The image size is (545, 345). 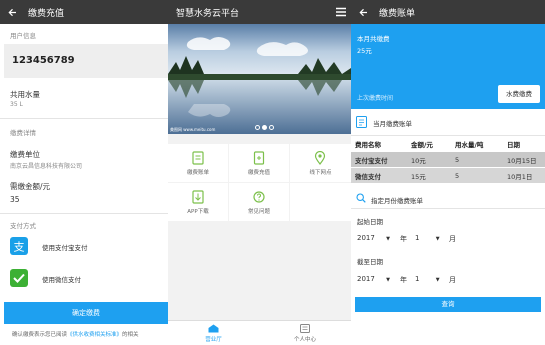 I want to click on shared-water-label: 共用水量, so click(x=25, y=94).